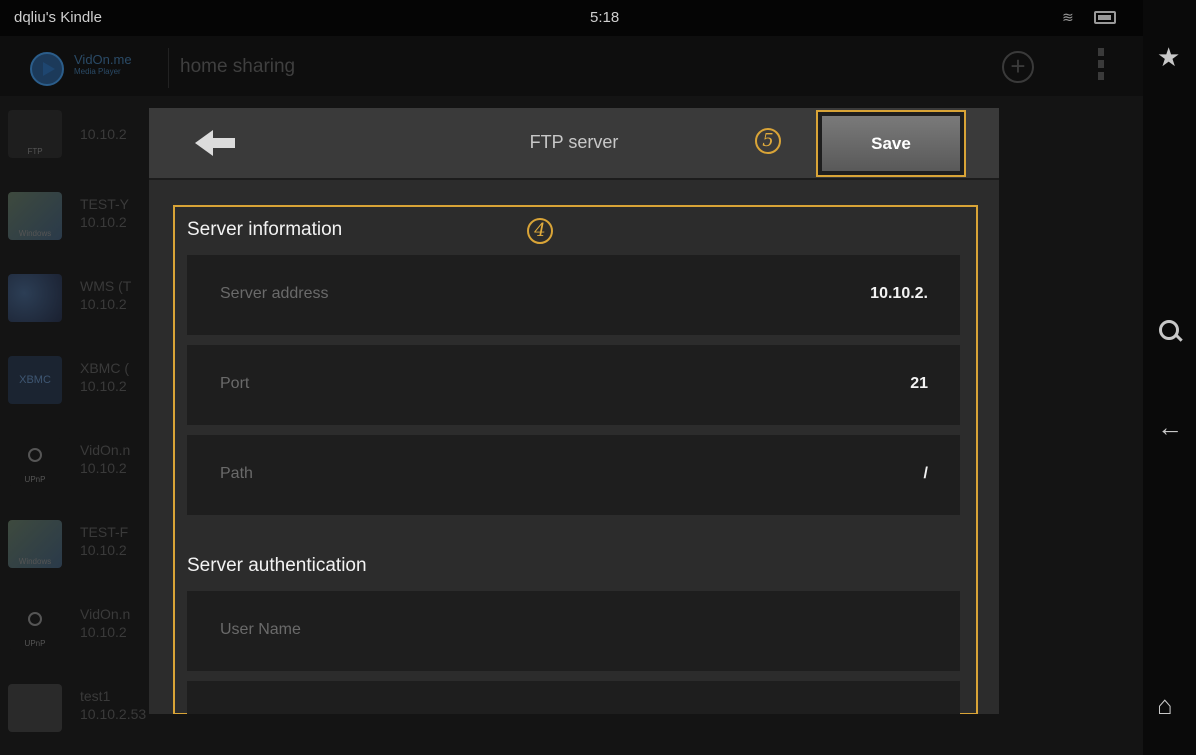  Describe the element at coordinates (574, 144) in the screenshot. I see `dialog-header: FTP server 5 Save` at that location.